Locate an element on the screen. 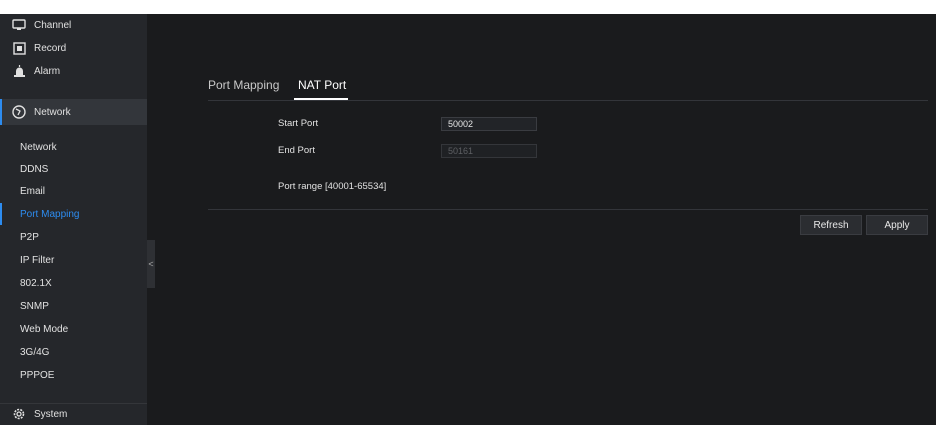 The image size is (936, 425). monitor-icon is located at coordinates (19, 25).